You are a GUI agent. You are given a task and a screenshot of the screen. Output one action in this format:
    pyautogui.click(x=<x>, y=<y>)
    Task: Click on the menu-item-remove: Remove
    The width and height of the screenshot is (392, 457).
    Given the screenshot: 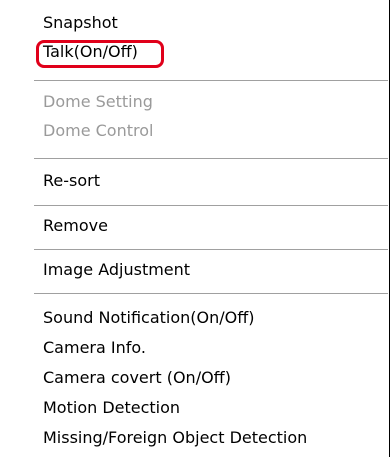 What is the action you would take?
    pyautogui.click(x=75, y=227)
    